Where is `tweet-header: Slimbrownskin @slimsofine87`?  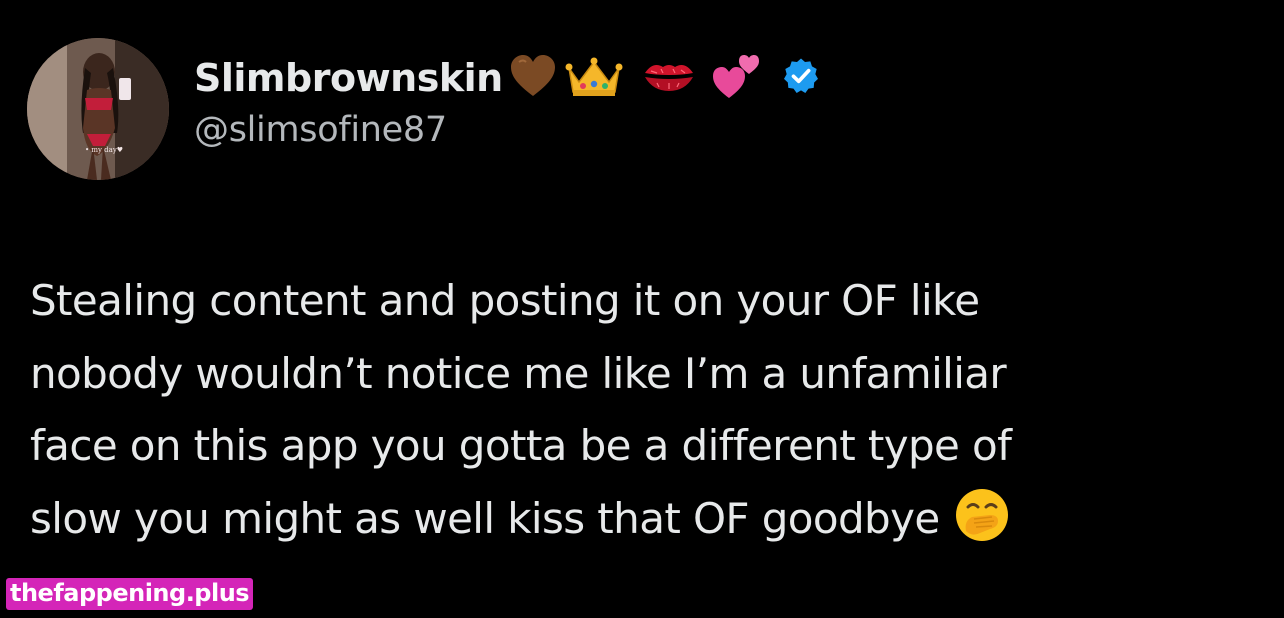 tweet-header: Slimbrownskin @slimsofine87 is located at coordinates (507, 100).